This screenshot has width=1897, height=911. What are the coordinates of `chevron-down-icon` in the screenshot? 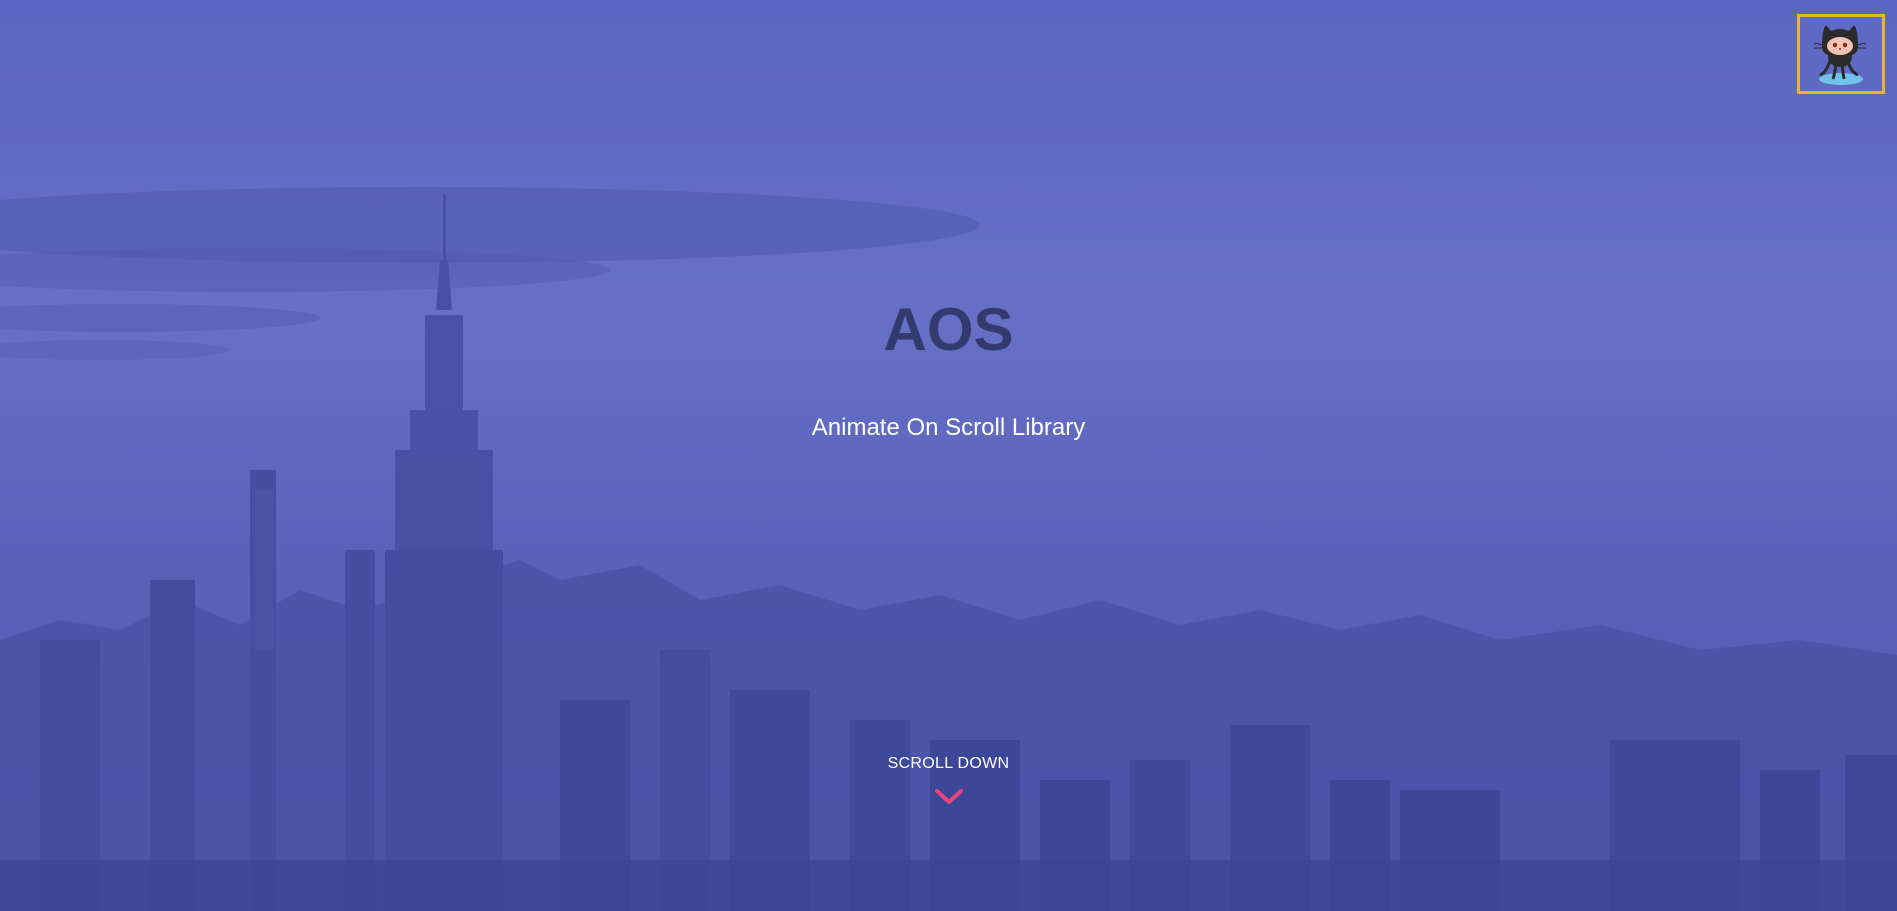 It's located at (948, 796).